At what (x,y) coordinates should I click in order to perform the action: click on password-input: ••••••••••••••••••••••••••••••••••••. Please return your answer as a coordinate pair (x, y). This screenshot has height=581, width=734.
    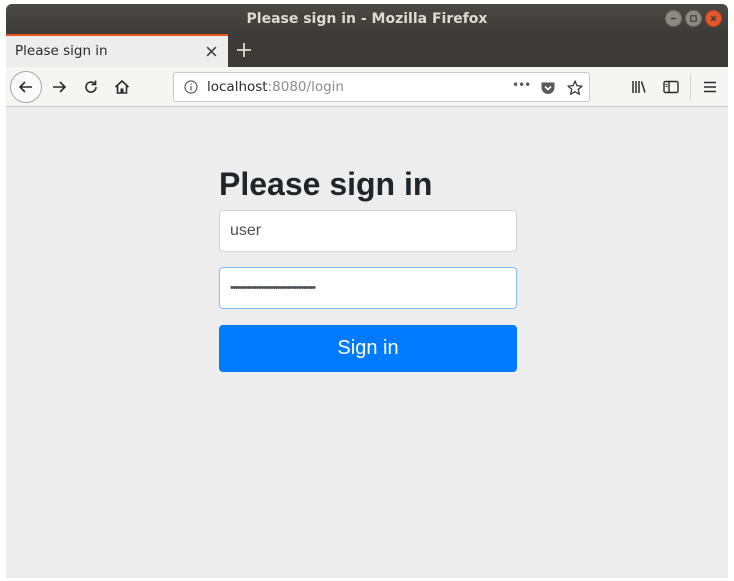
    Looking at the image, I should click on (368, 288).